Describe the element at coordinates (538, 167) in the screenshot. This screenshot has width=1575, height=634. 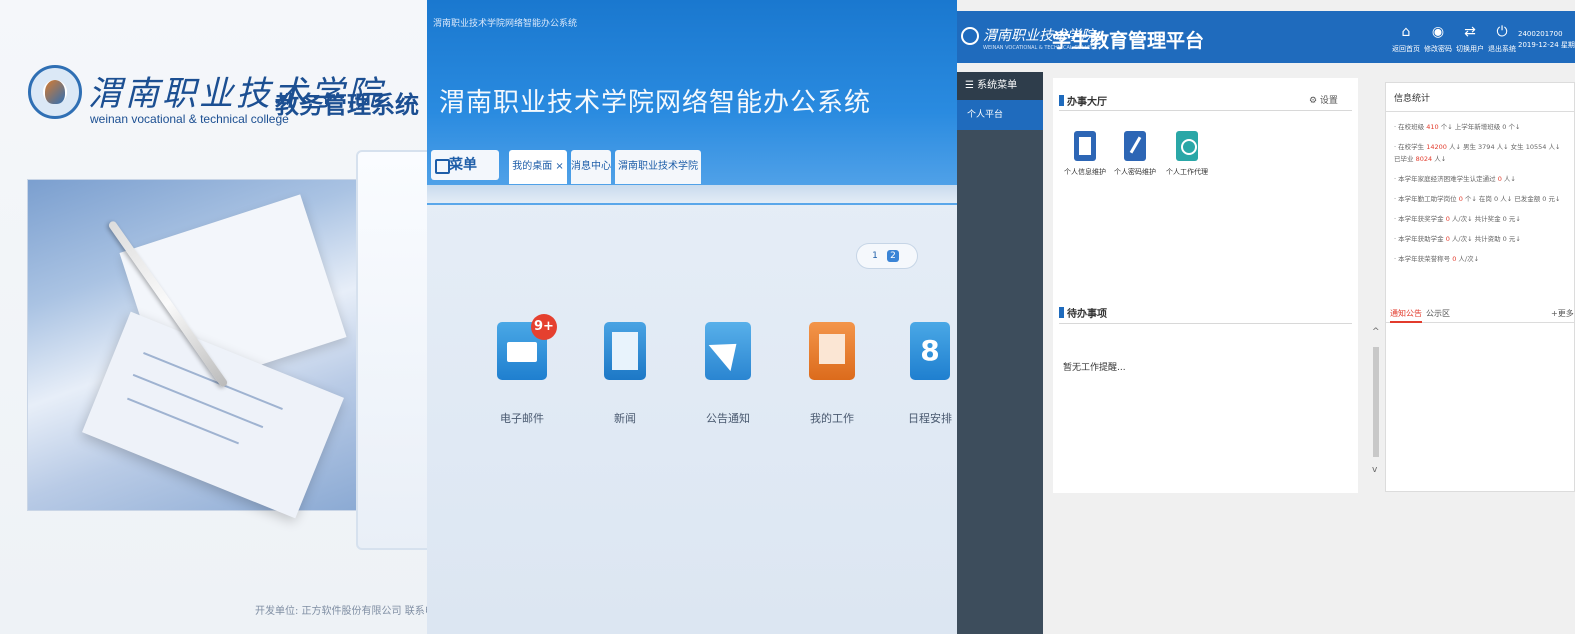
I see `tab-desktop: 我的桌面 ×` at that location.